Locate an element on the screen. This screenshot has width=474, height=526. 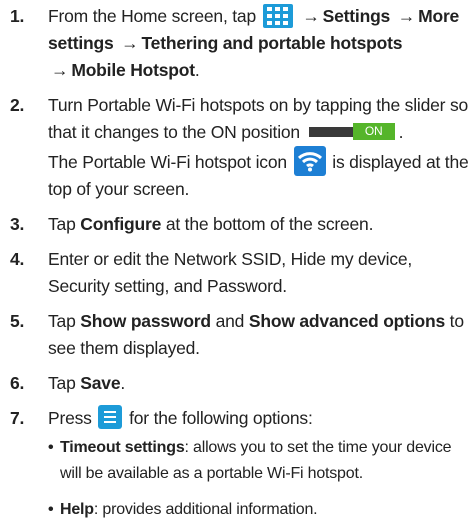
settings-label: Settings is located at coordinates (356, 16).